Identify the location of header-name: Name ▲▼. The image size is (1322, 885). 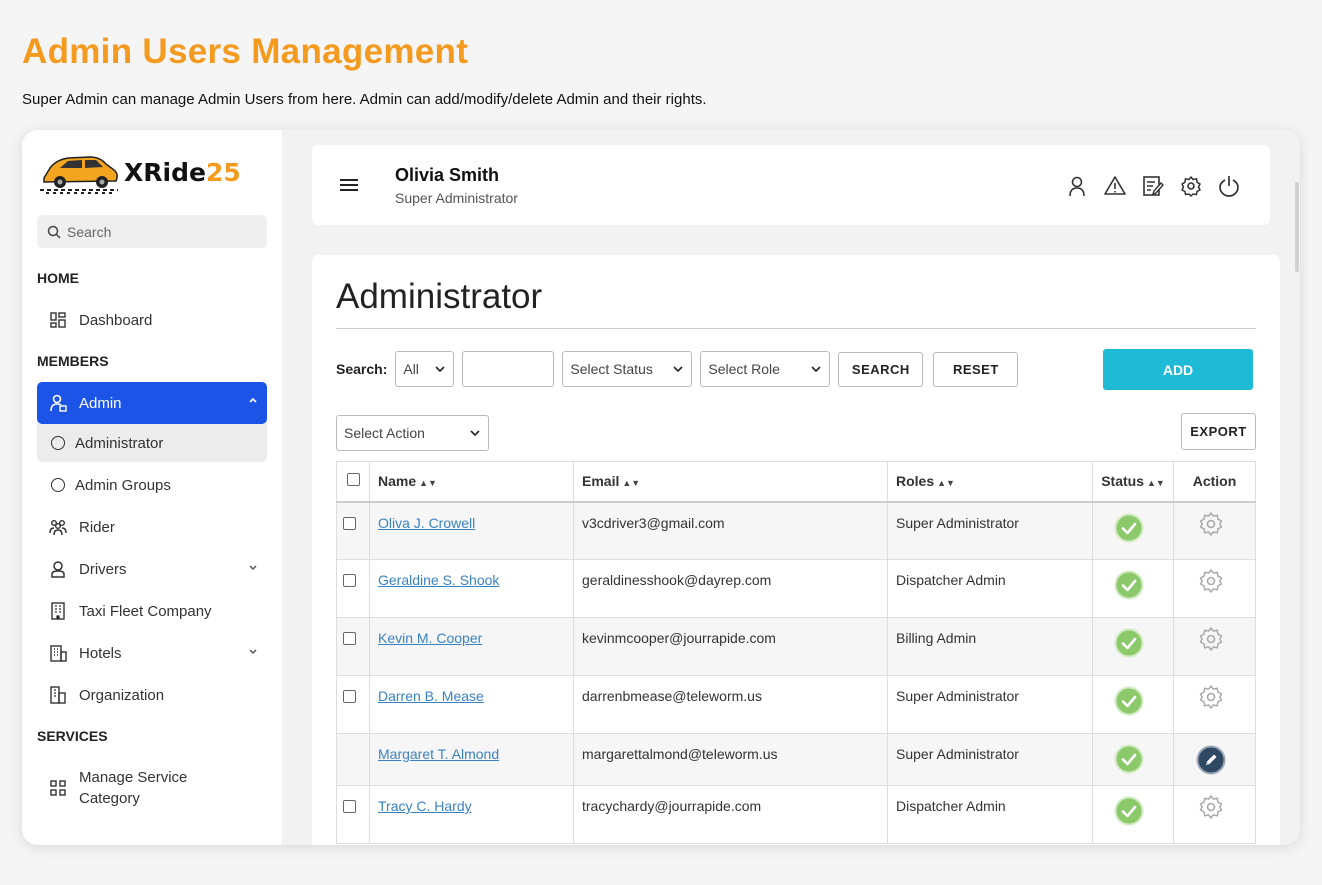
(471, 482).